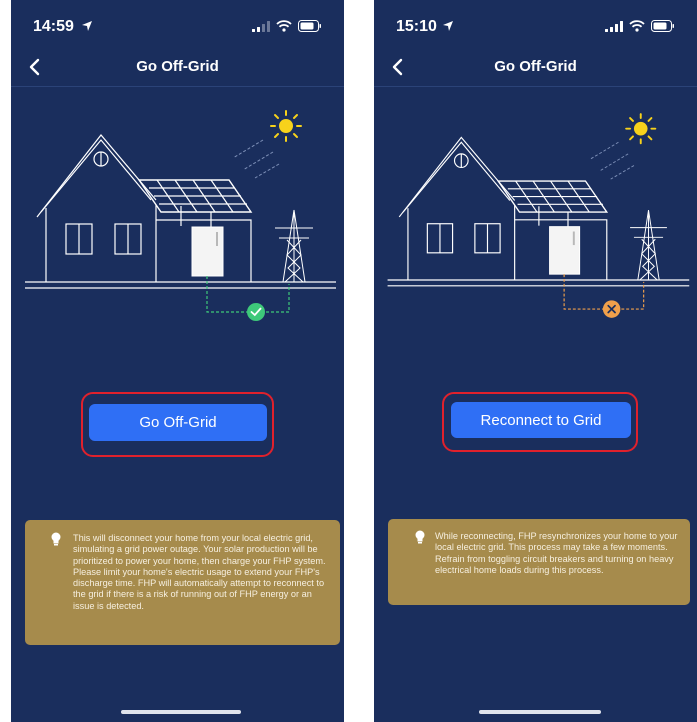 This screenshot has height=722, width=697. What do you see at coordinates (178, 422) in the screenshot?
I see `go-off-grid-button: Go Off-Grid` at bounding box center [178, 422].